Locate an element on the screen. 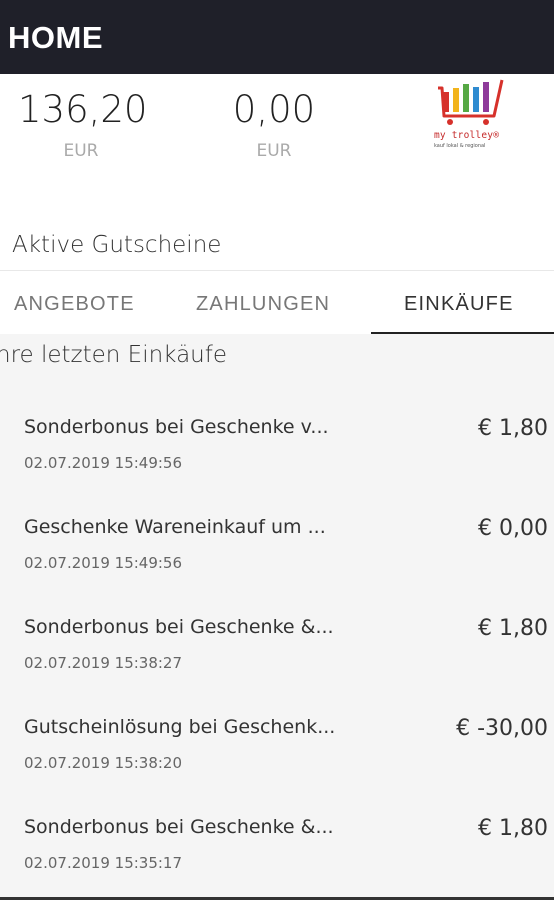  purchase-date: 02.07.2019 15:35:17 is located at coordinates (103, 863).